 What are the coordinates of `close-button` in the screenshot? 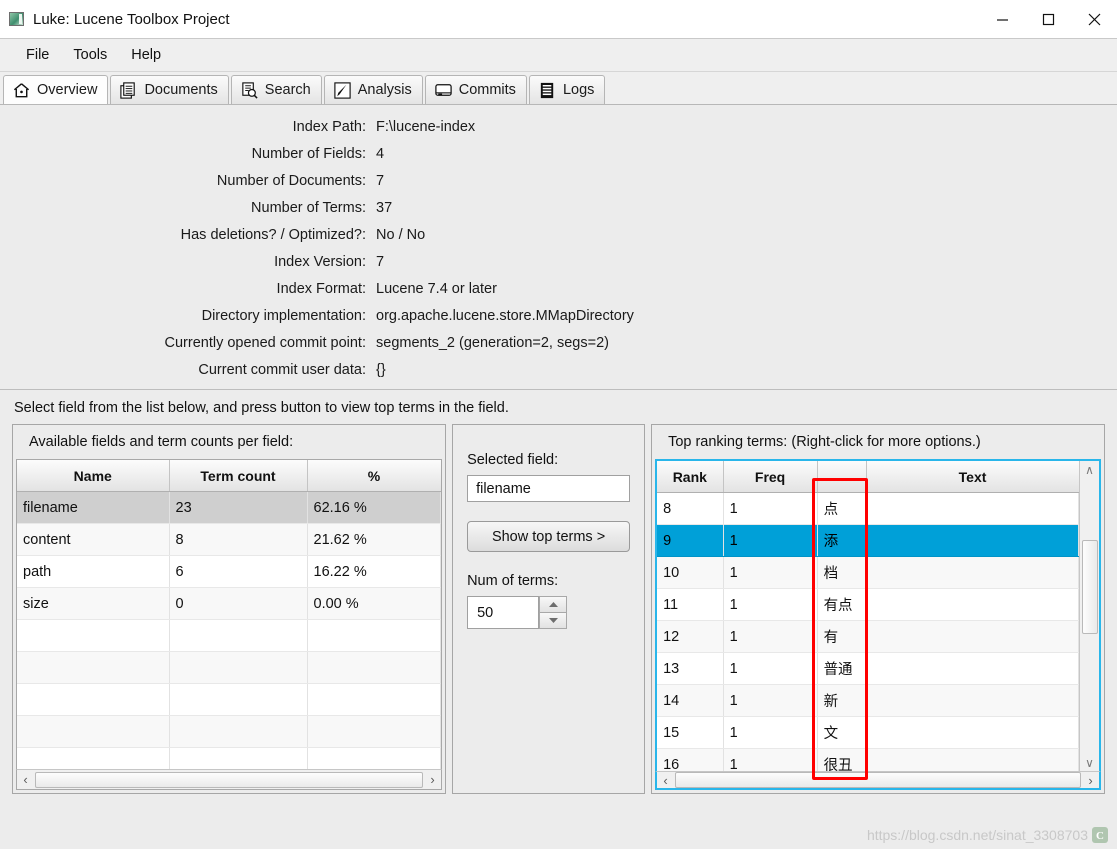 It's located at (1094, 19).